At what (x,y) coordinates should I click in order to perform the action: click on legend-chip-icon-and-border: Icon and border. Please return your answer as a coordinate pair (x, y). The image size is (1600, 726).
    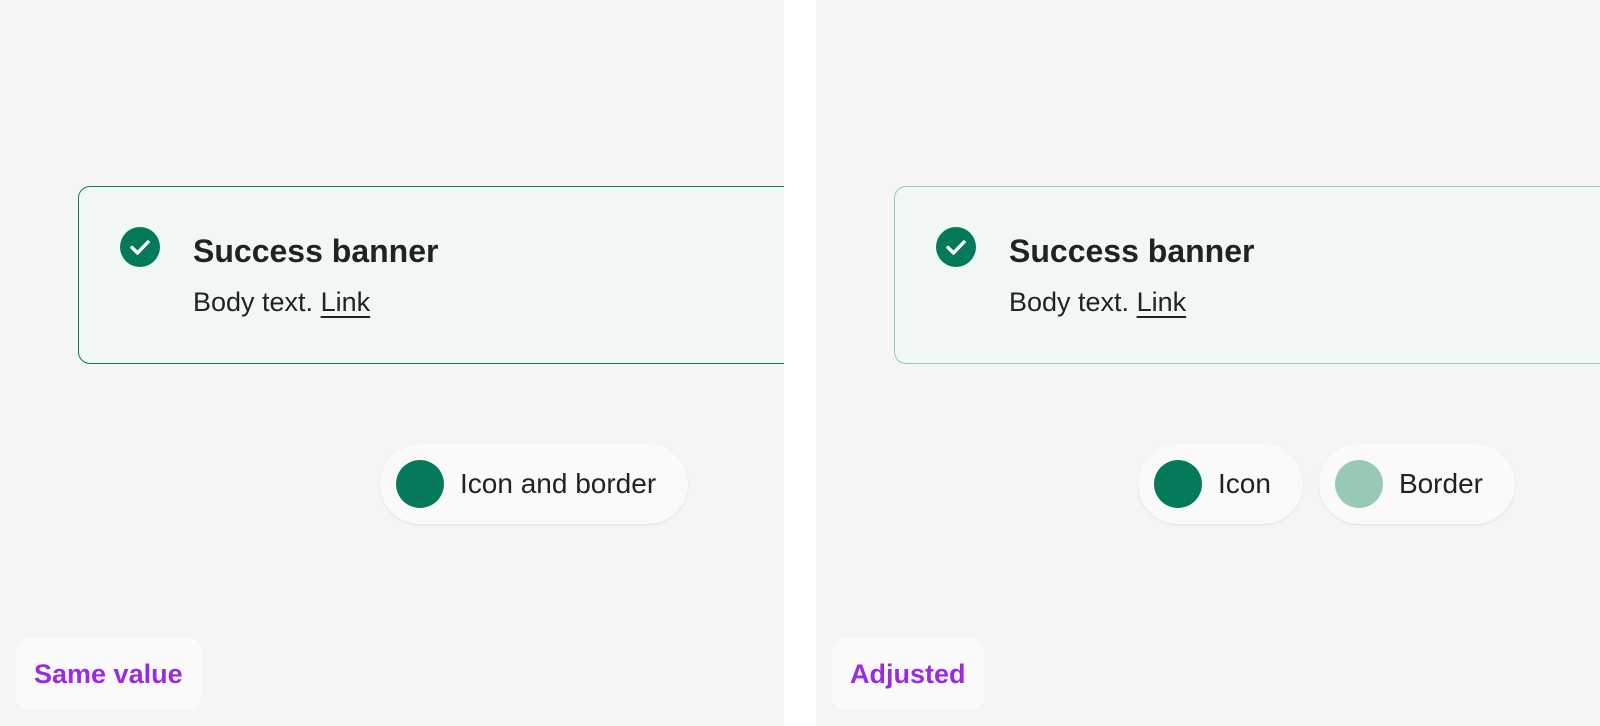
    Looking at the image, I should click on (534, 484).